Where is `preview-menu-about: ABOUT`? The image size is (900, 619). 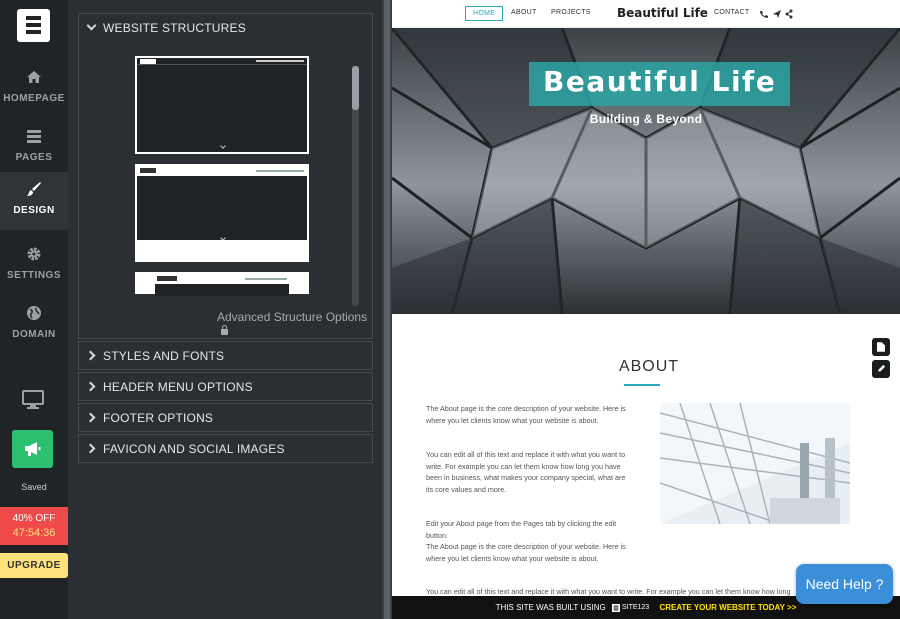
preview-menu-about: ABOUT is located at coordinates (524, 12).